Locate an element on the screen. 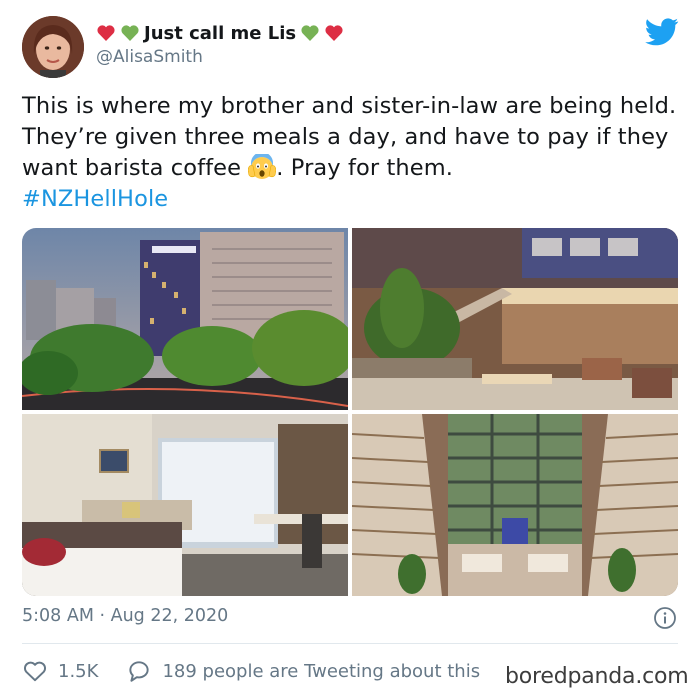 Image resolution: width=700 pixels, height=699 pixels. heart-outline-icon is located at coordinates (35, 671).